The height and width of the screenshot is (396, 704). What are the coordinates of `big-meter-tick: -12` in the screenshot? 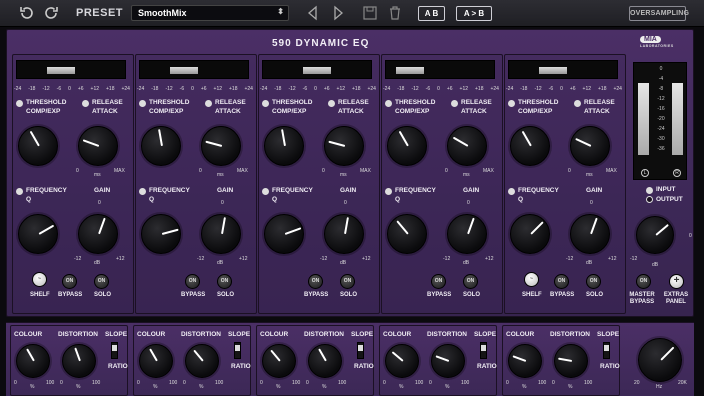 It's located at (661, 99).